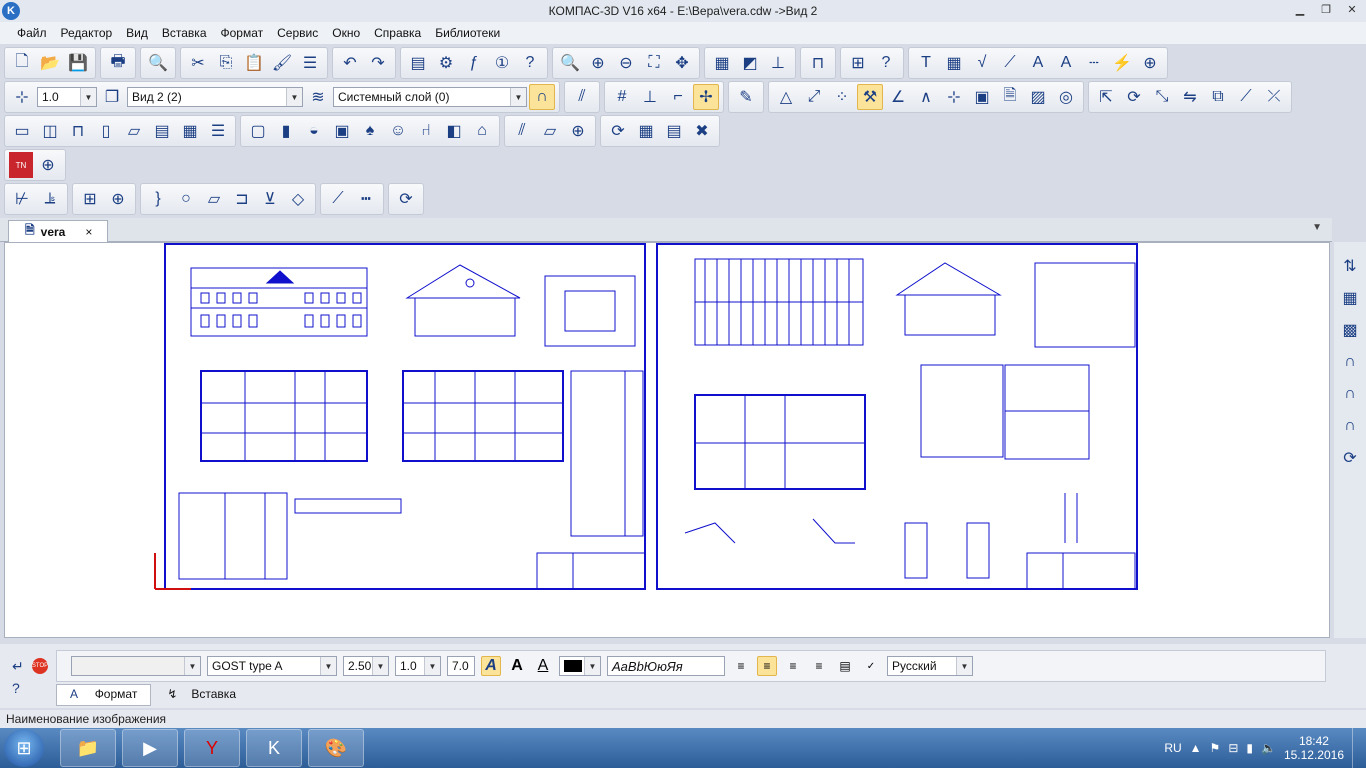 This screenshot has width=1366, height=768. I want to click on tab-vera: 🗎 vera ×, so click(58, 231).